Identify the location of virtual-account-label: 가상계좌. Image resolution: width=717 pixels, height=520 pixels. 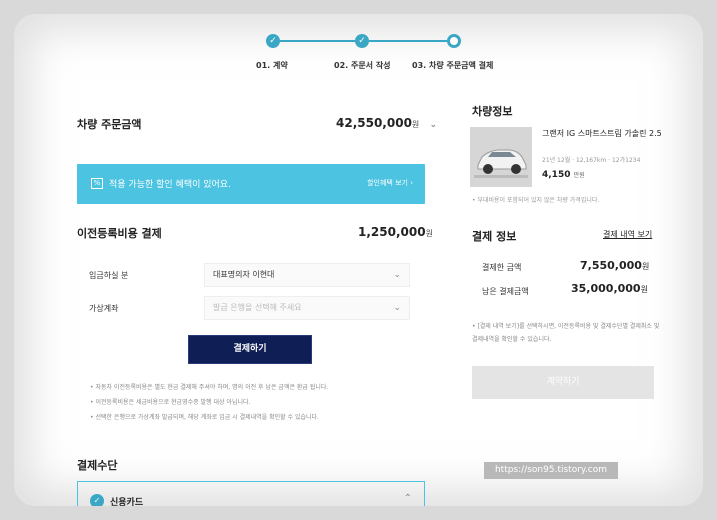
(104, 308).